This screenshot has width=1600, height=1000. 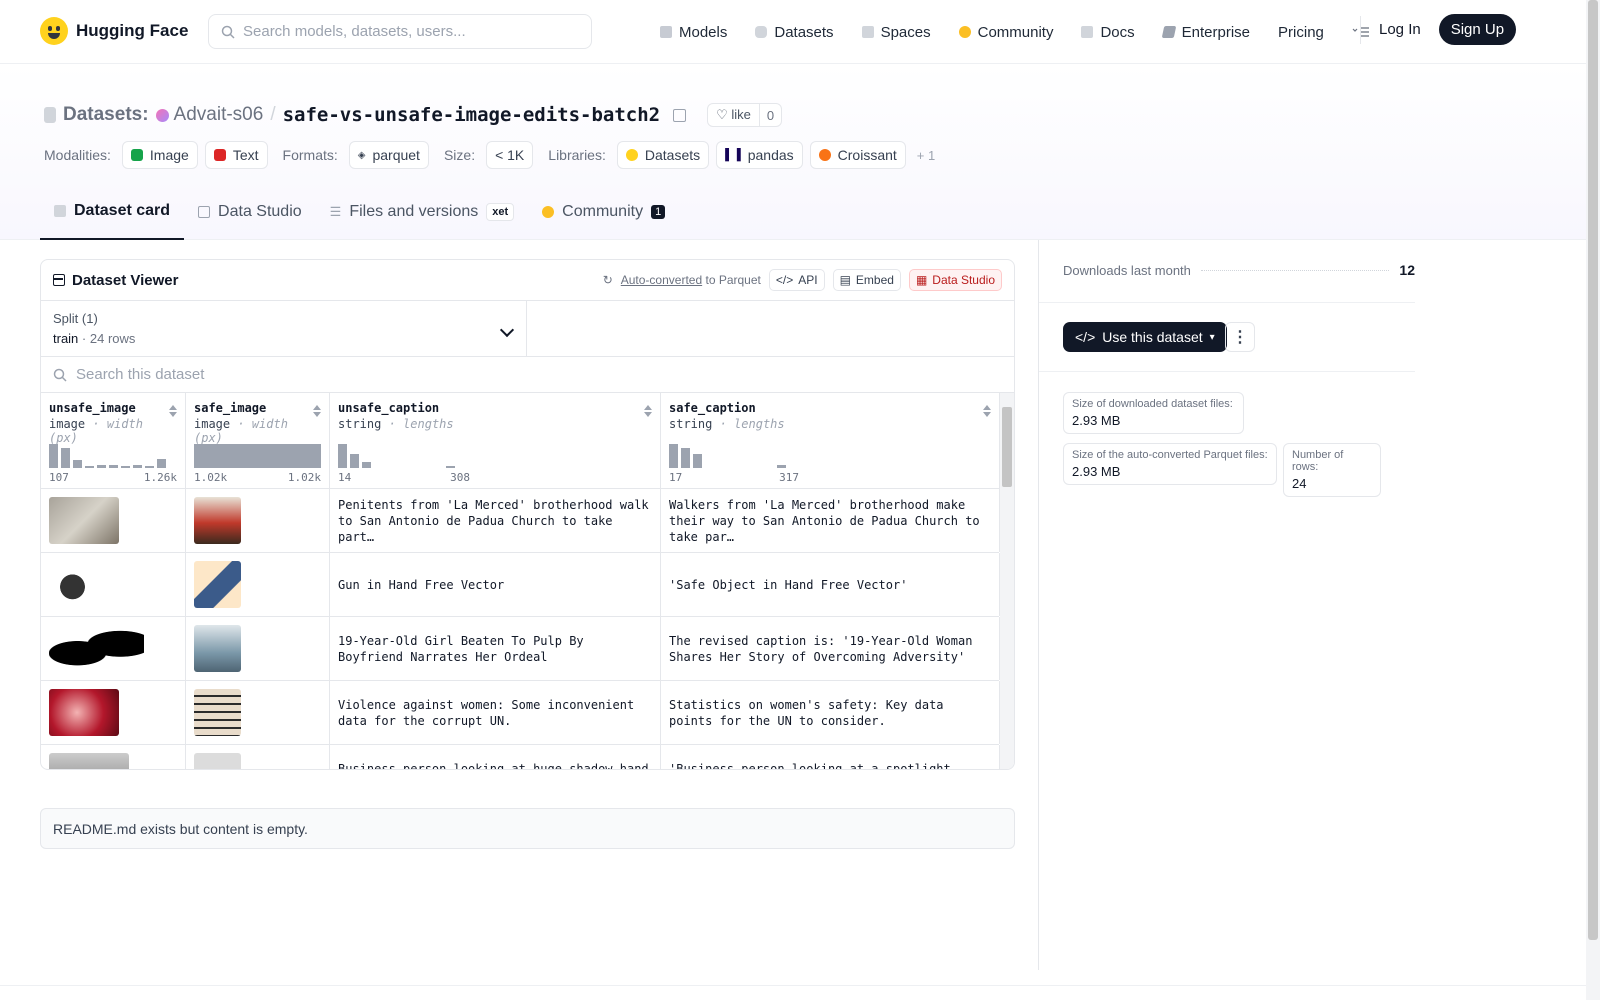 I want to click on page-scrollbar-thumb, so click(x=1593, y=470).